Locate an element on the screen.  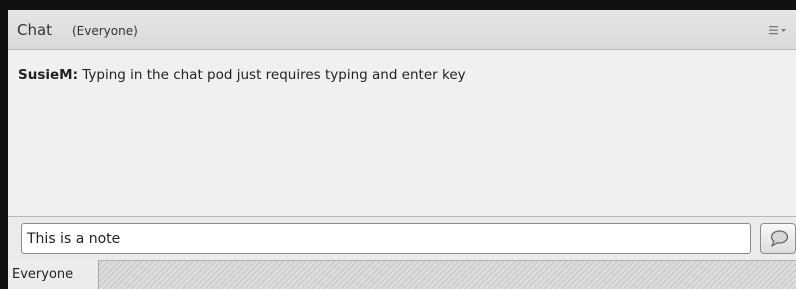
pod-subtitle: (Everyone) is located at coordinates (105, 31).